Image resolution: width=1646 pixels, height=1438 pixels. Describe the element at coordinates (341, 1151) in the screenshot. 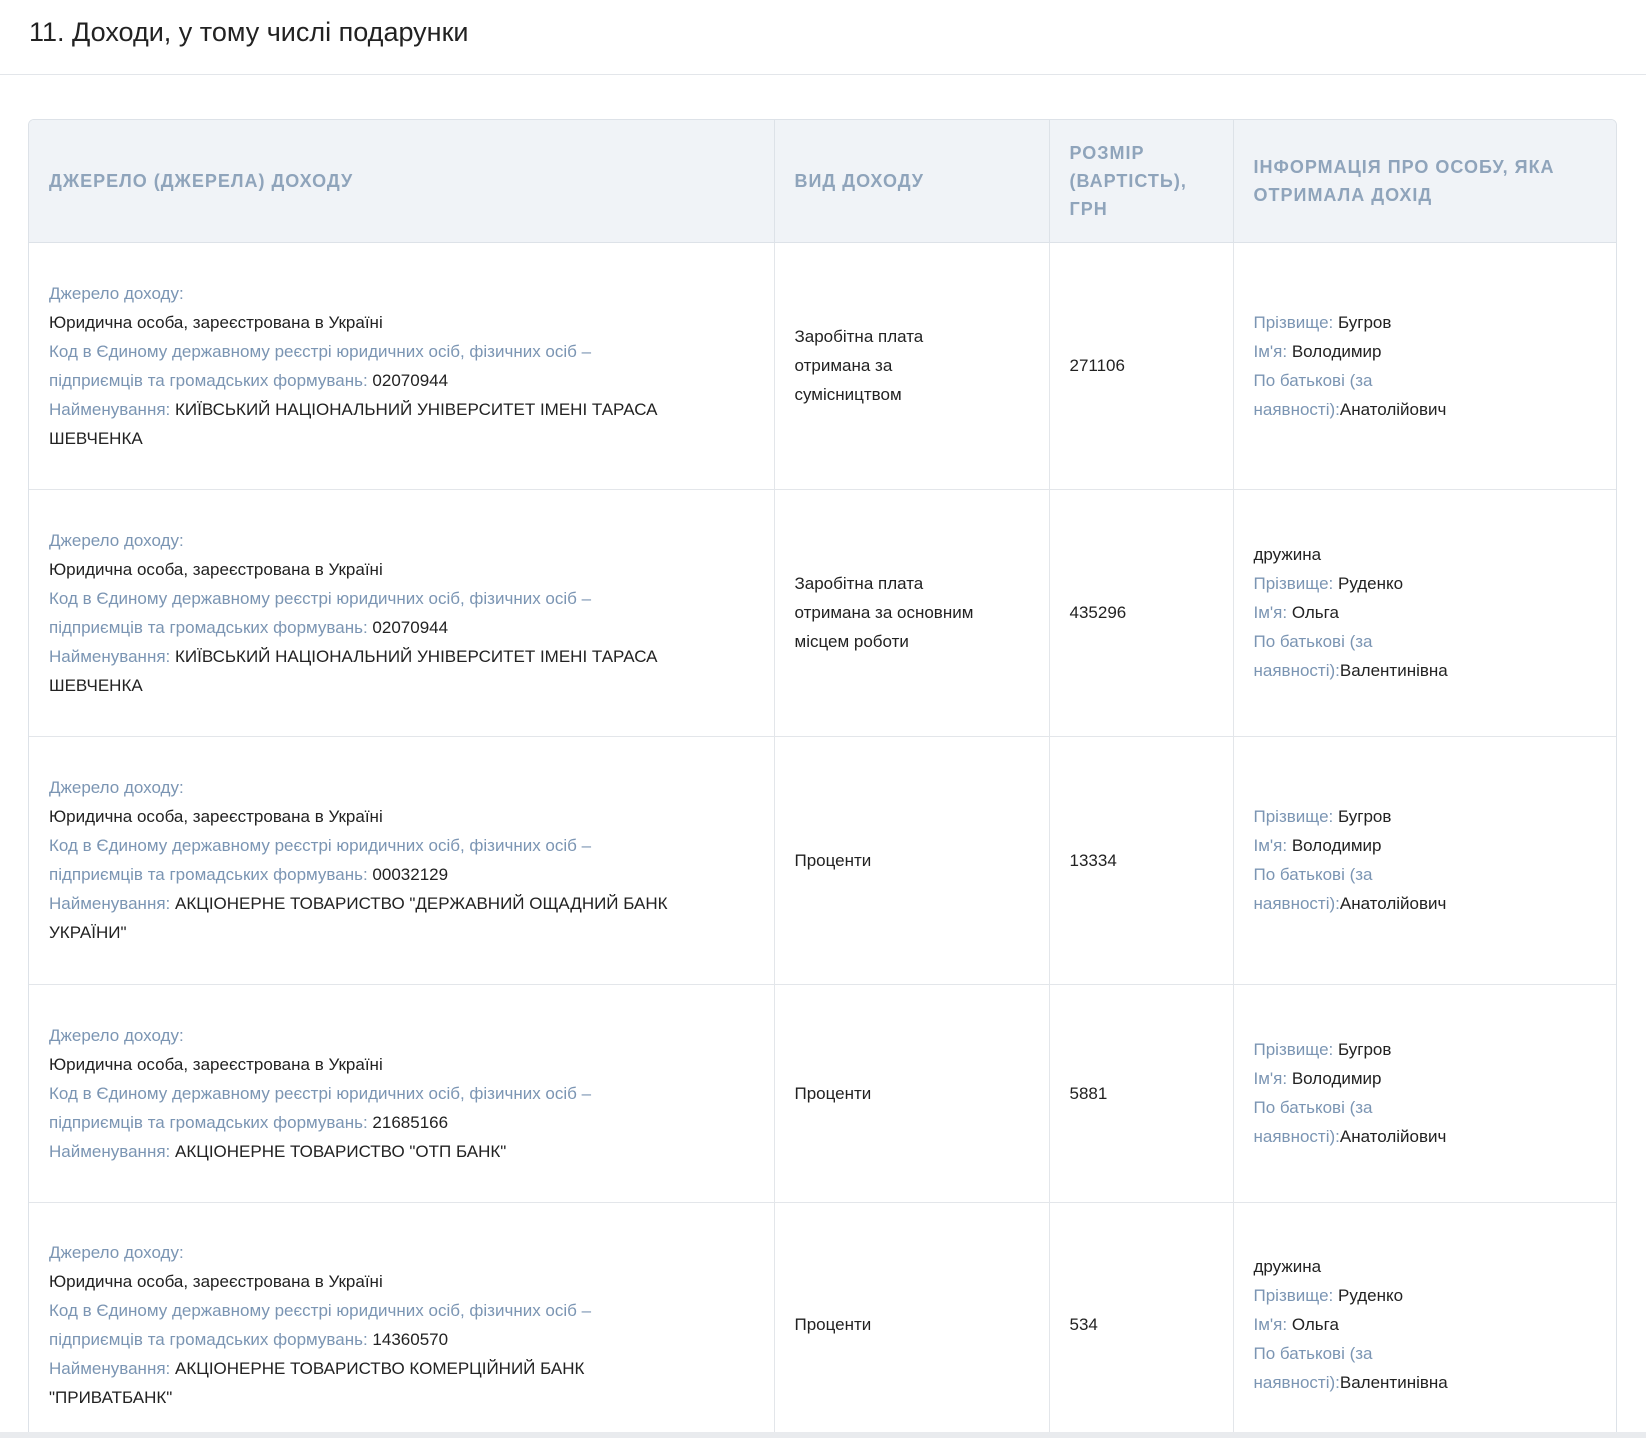

I see `organization-name: АКЦІОНЕРНЕ ТОВАРИСТВО "ОТП БАНК"` at that location.